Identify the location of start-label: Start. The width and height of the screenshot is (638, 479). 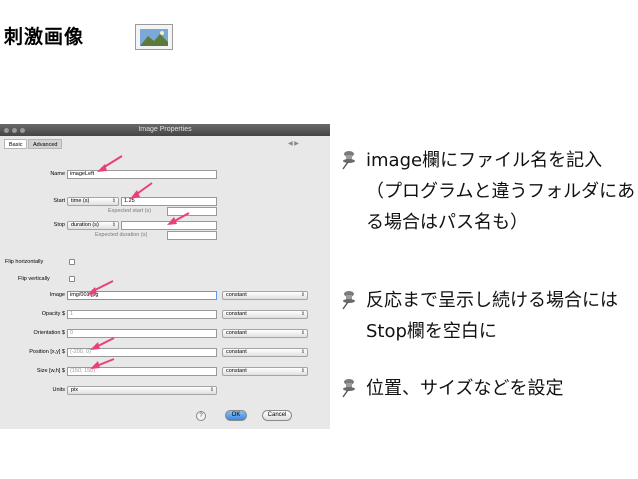
(59, 201).